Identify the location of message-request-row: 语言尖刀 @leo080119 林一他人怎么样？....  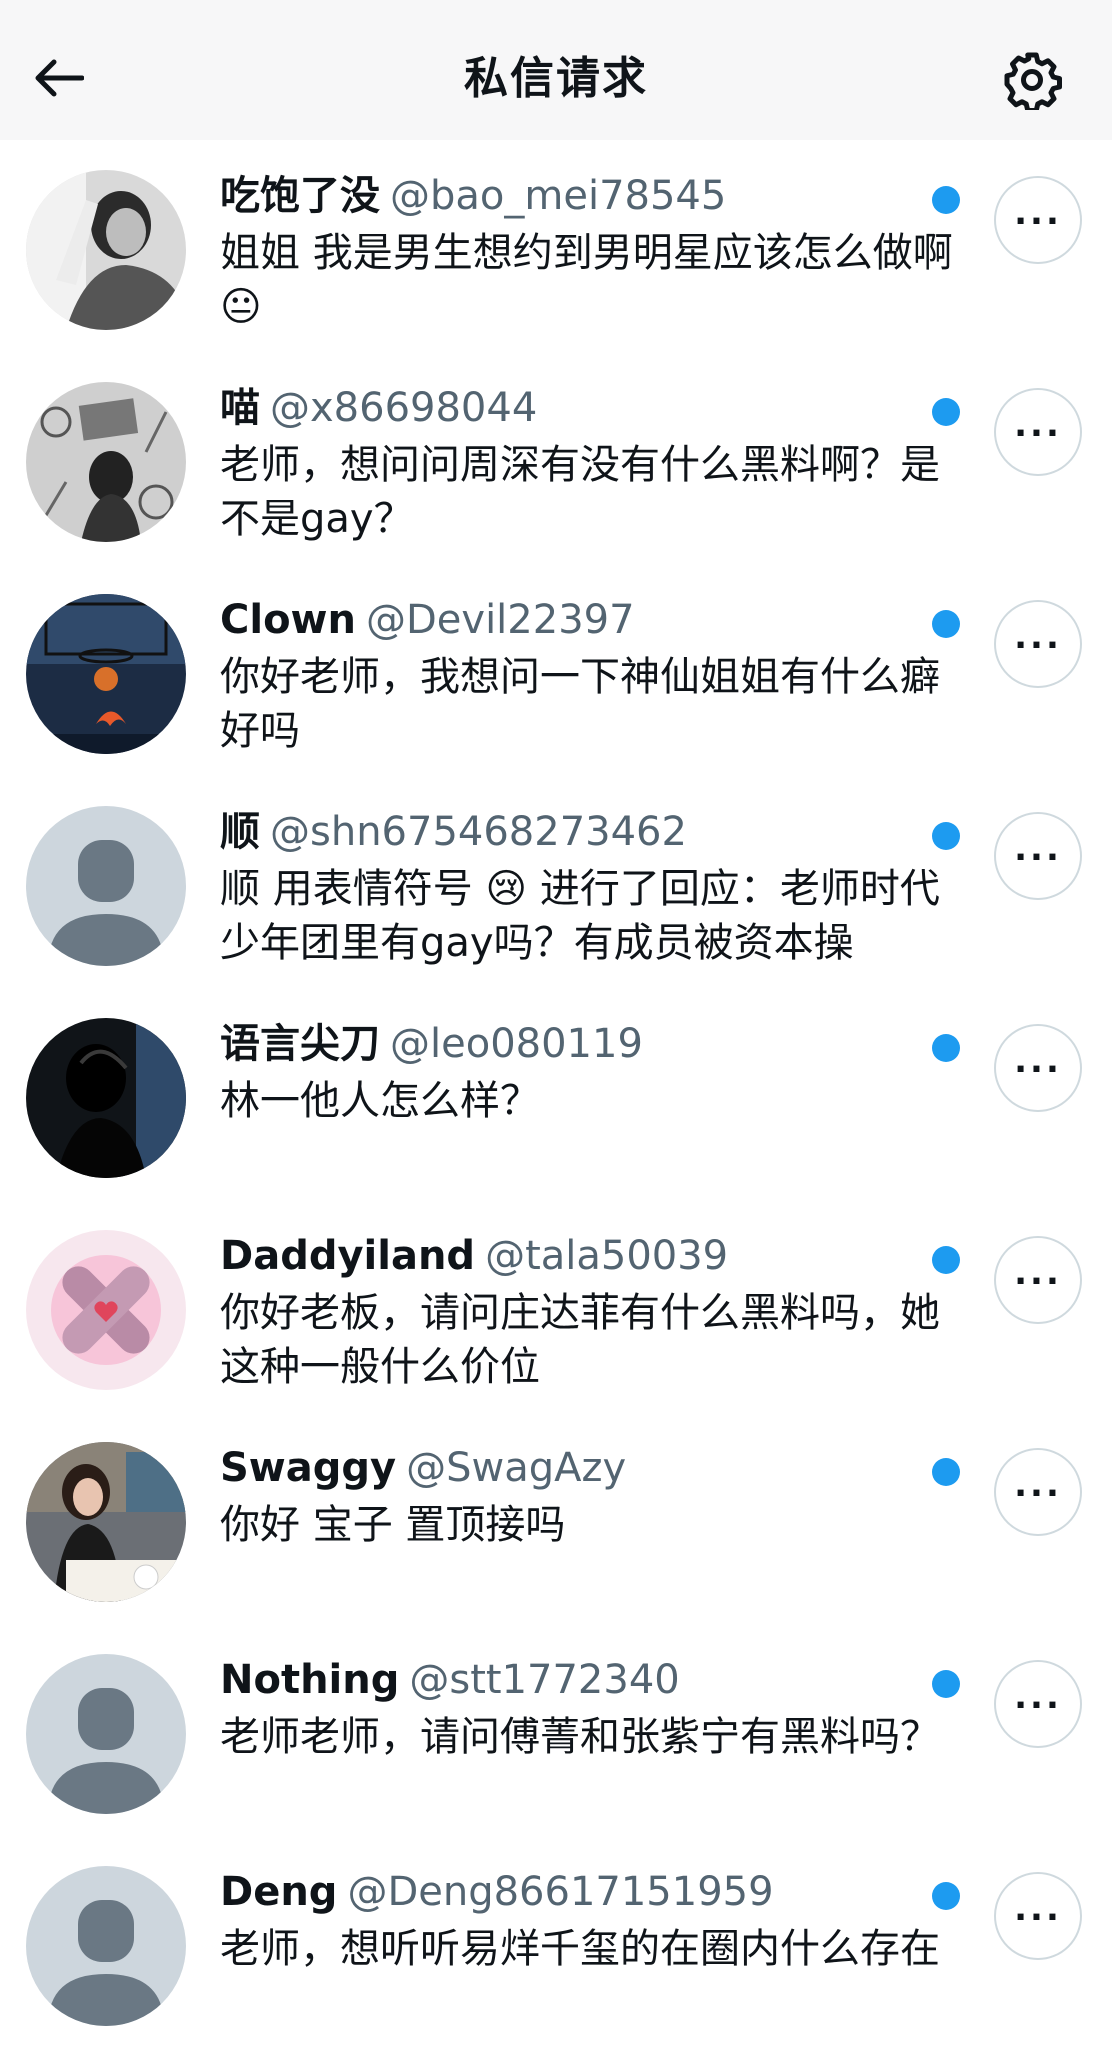
(556, 1094).